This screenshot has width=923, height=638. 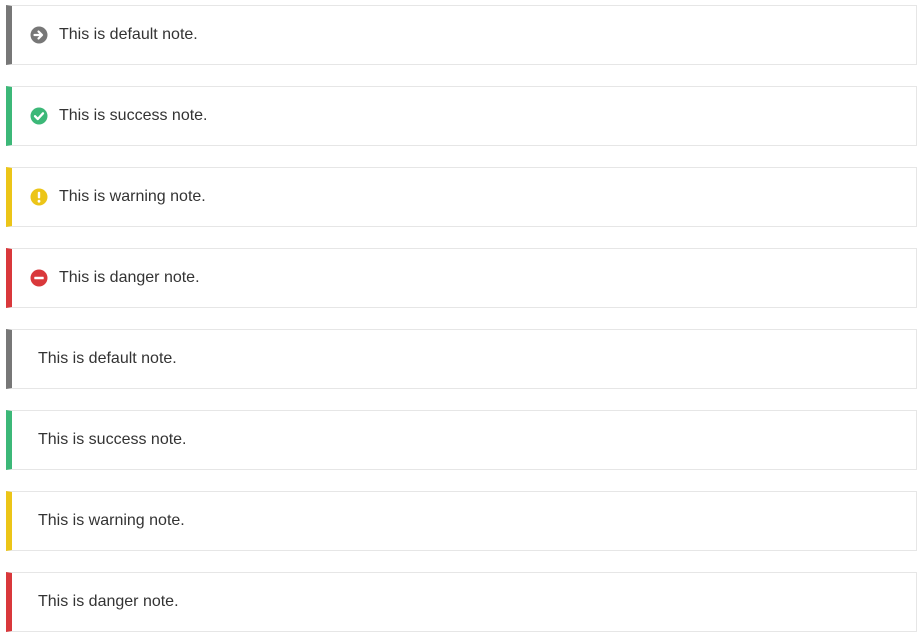 What do you see at coordinates (39, 35) in the screenshot?
I see `arrow-circle-right-icon` at bounding box center [39, 35].